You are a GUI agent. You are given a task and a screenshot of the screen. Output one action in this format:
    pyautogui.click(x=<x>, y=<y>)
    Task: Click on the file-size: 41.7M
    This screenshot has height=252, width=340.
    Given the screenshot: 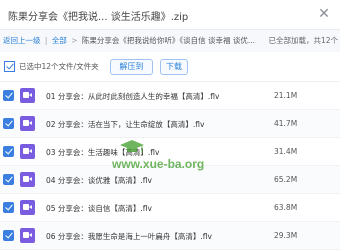 What is the action you would take?
    pyautogui.click(x=286, y=123)
    